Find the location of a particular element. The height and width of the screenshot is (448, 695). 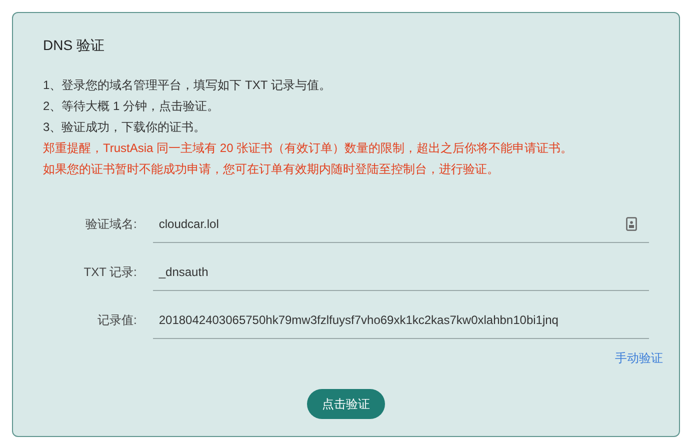

instruction-text: 2、等待大概 1 分钟，点击验证。 is located at coordinates (131, 106).